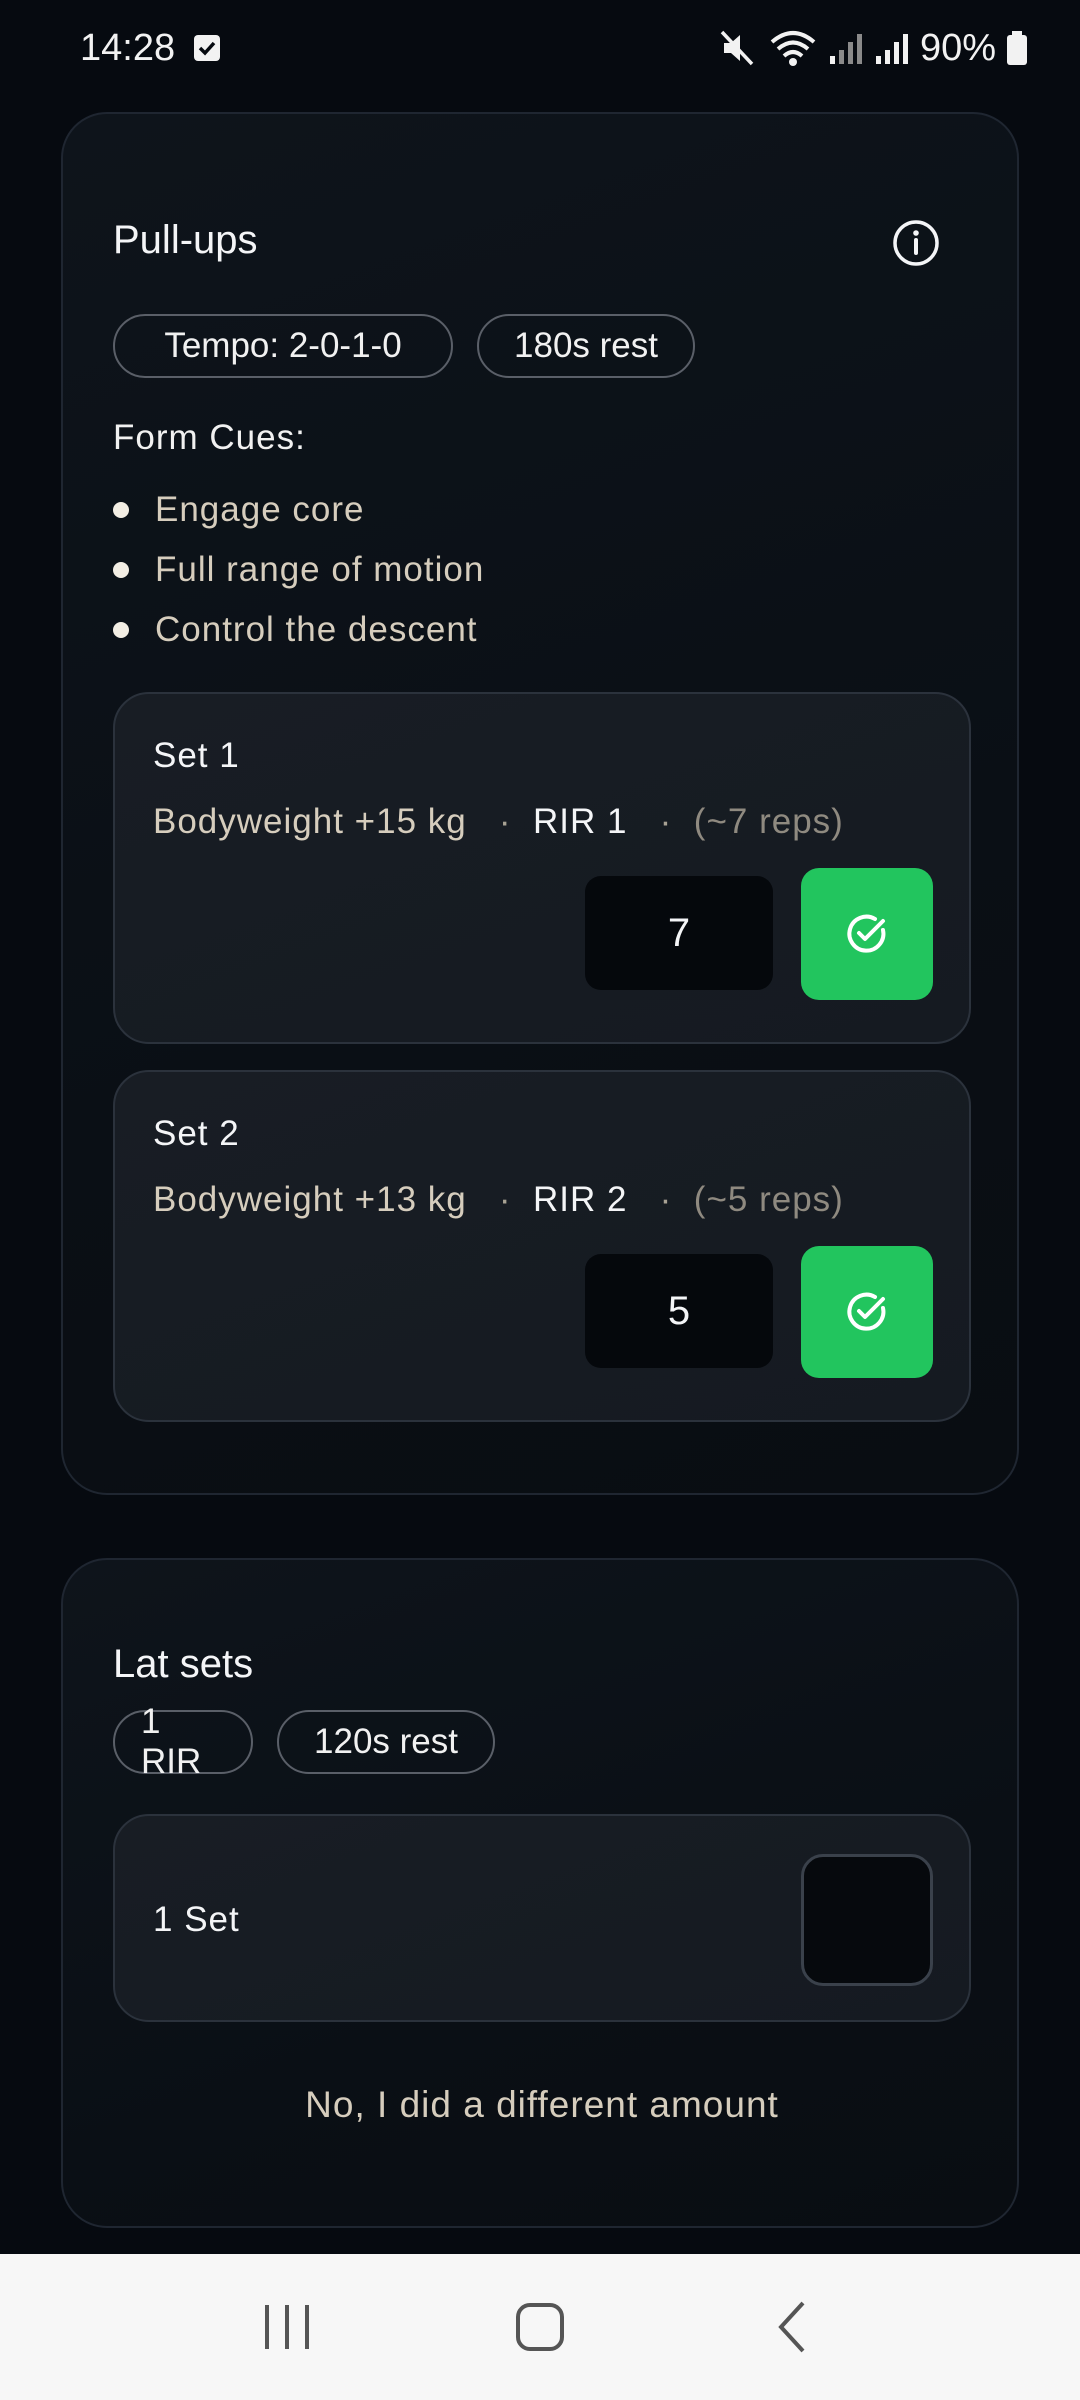 This screenshot has width=1080, height=2400. I want to click on system-nav-bar, so click(540, 2327).